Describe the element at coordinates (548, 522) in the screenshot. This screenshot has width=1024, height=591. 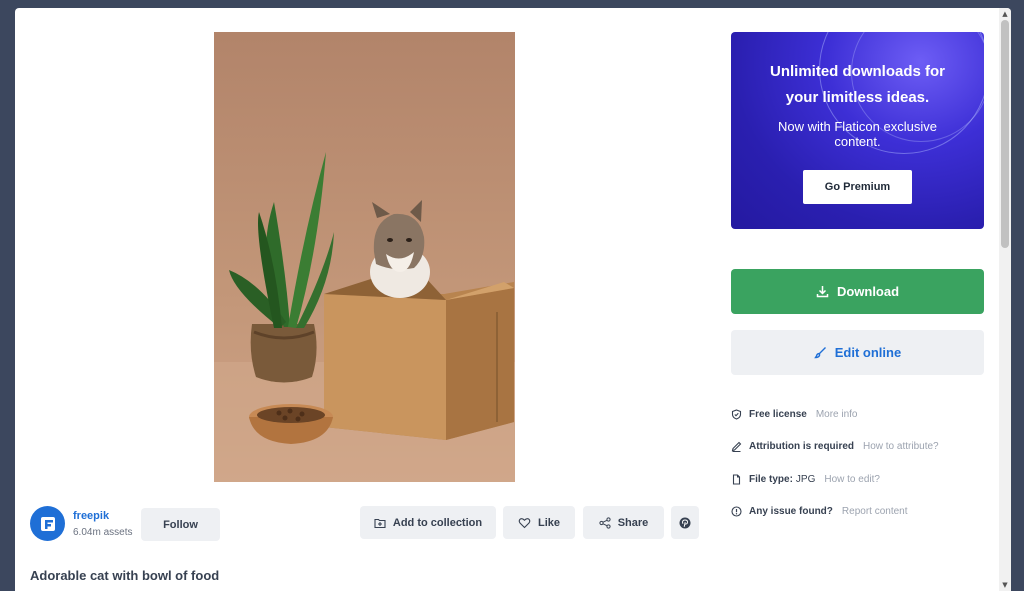
I see `like-label: Like` at that location.